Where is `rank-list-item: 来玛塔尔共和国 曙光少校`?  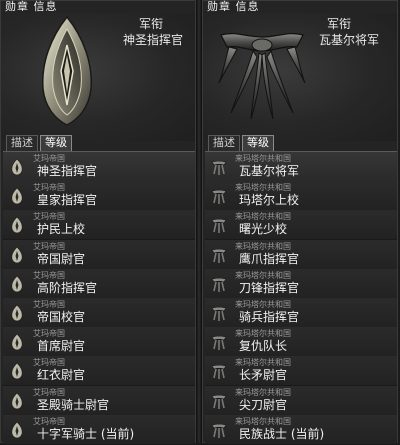 rank-list-item: 来玛塔尔共和国 曙光少校 is located at coordinates (301, 225).